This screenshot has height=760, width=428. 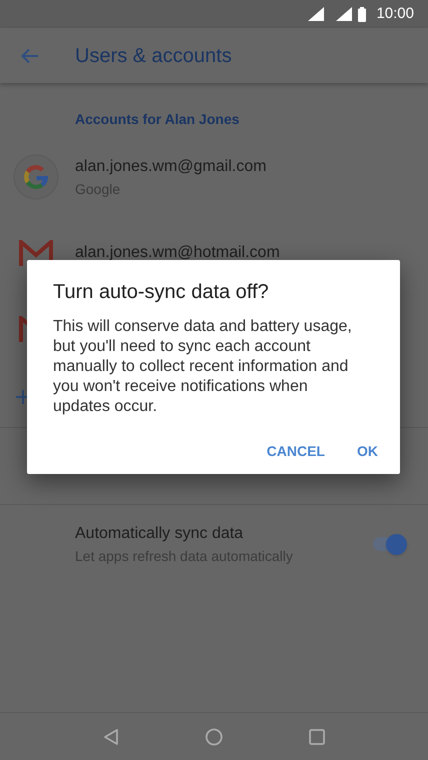 What do you see at coordinates (111, 737) in the screenshot?
I see `back-icon` at bounding box center [111, 737].